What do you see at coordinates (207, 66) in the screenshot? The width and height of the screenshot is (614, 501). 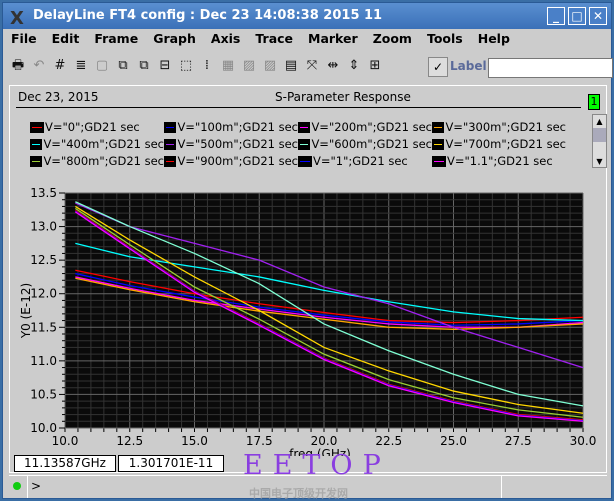 I see `legend-icon: ⁞` at bounding box center [207, 66].